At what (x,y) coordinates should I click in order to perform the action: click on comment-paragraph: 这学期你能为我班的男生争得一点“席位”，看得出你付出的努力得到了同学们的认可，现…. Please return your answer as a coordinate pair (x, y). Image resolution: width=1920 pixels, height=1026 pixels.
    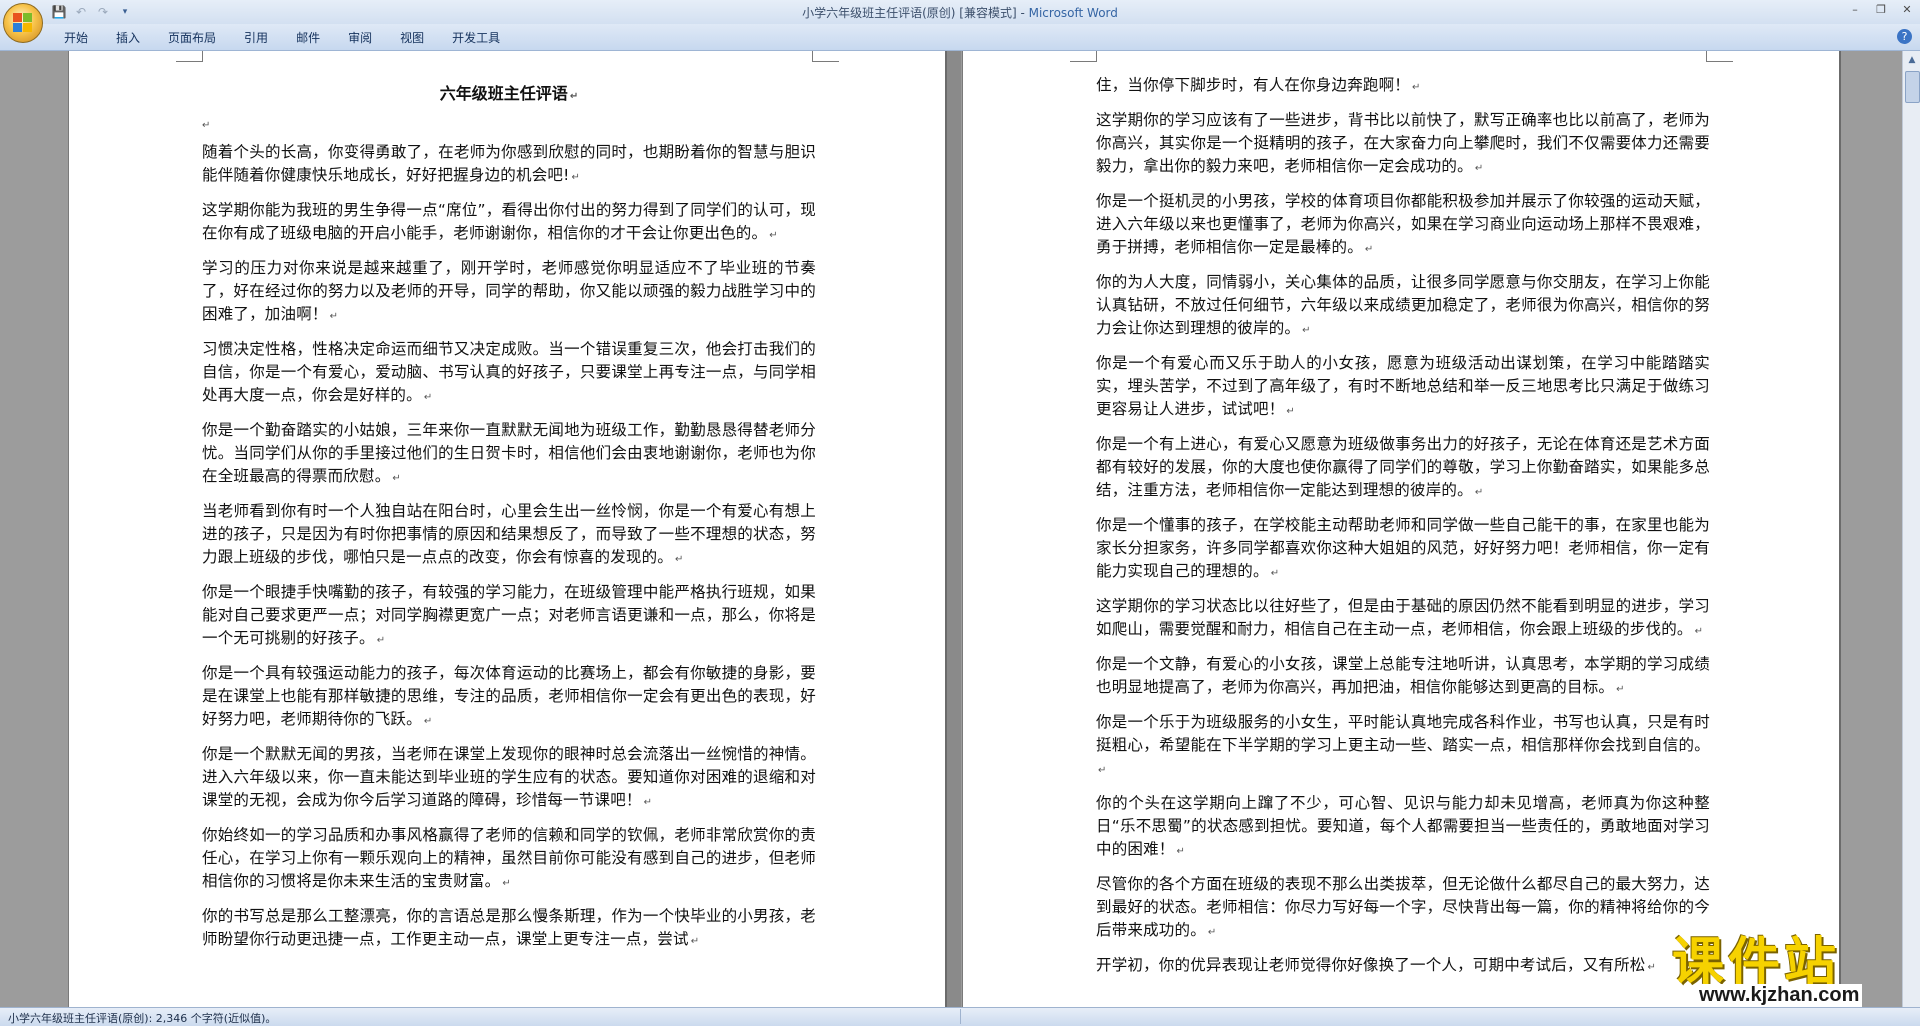
    Looking at the image, I should click on (509, 223).